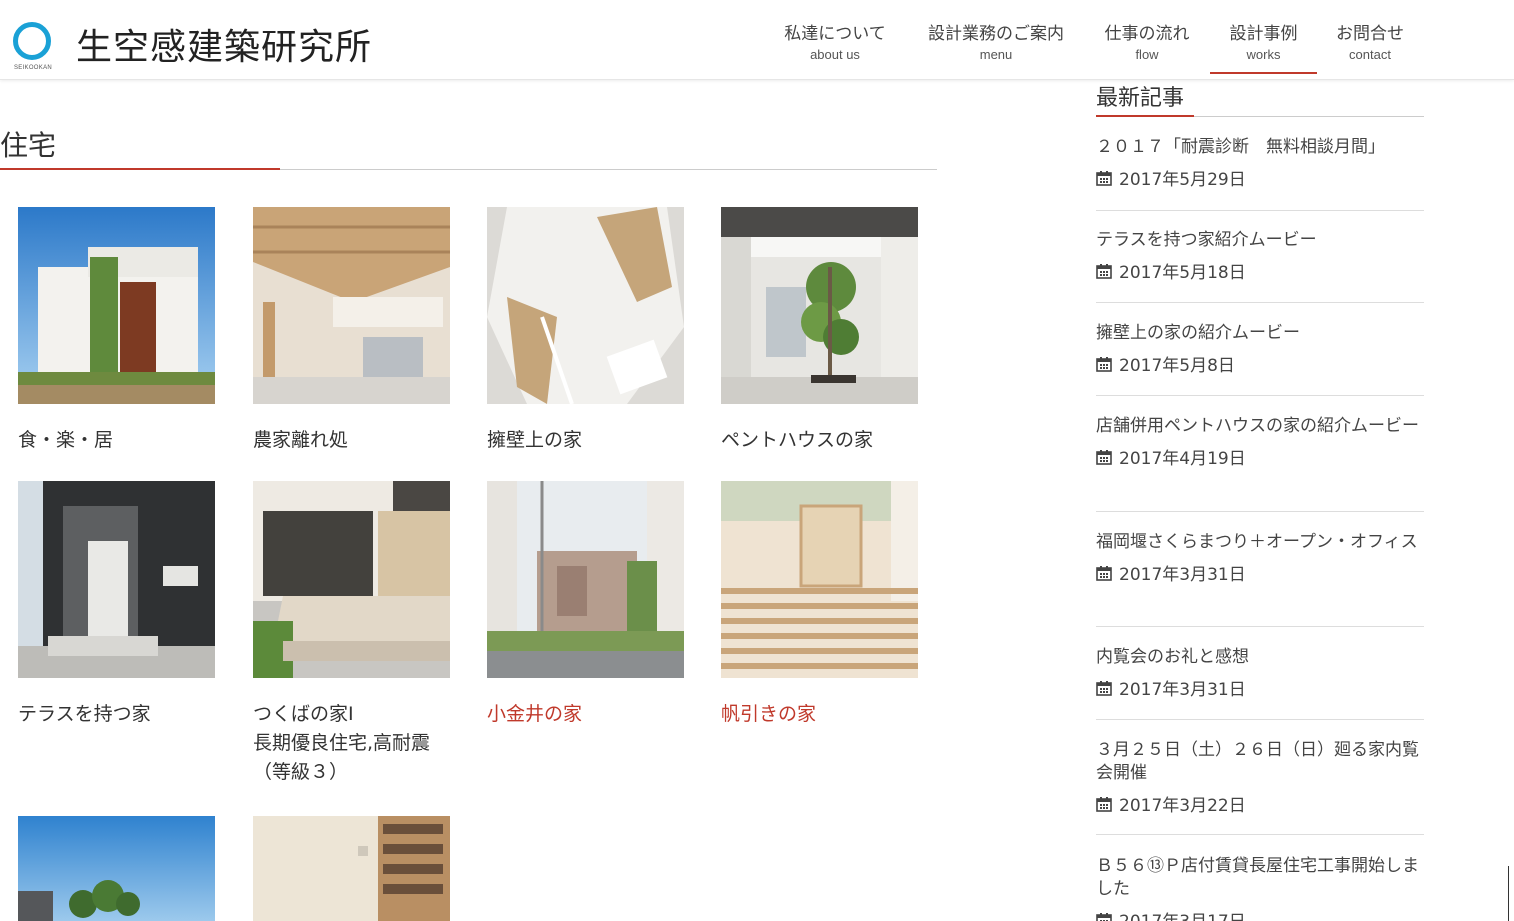 This screenshot has width=1514, height=921. Describe the element at coordinates (1370, 34) in the screenshot. I see `nav-label: お問合せ` at that location.